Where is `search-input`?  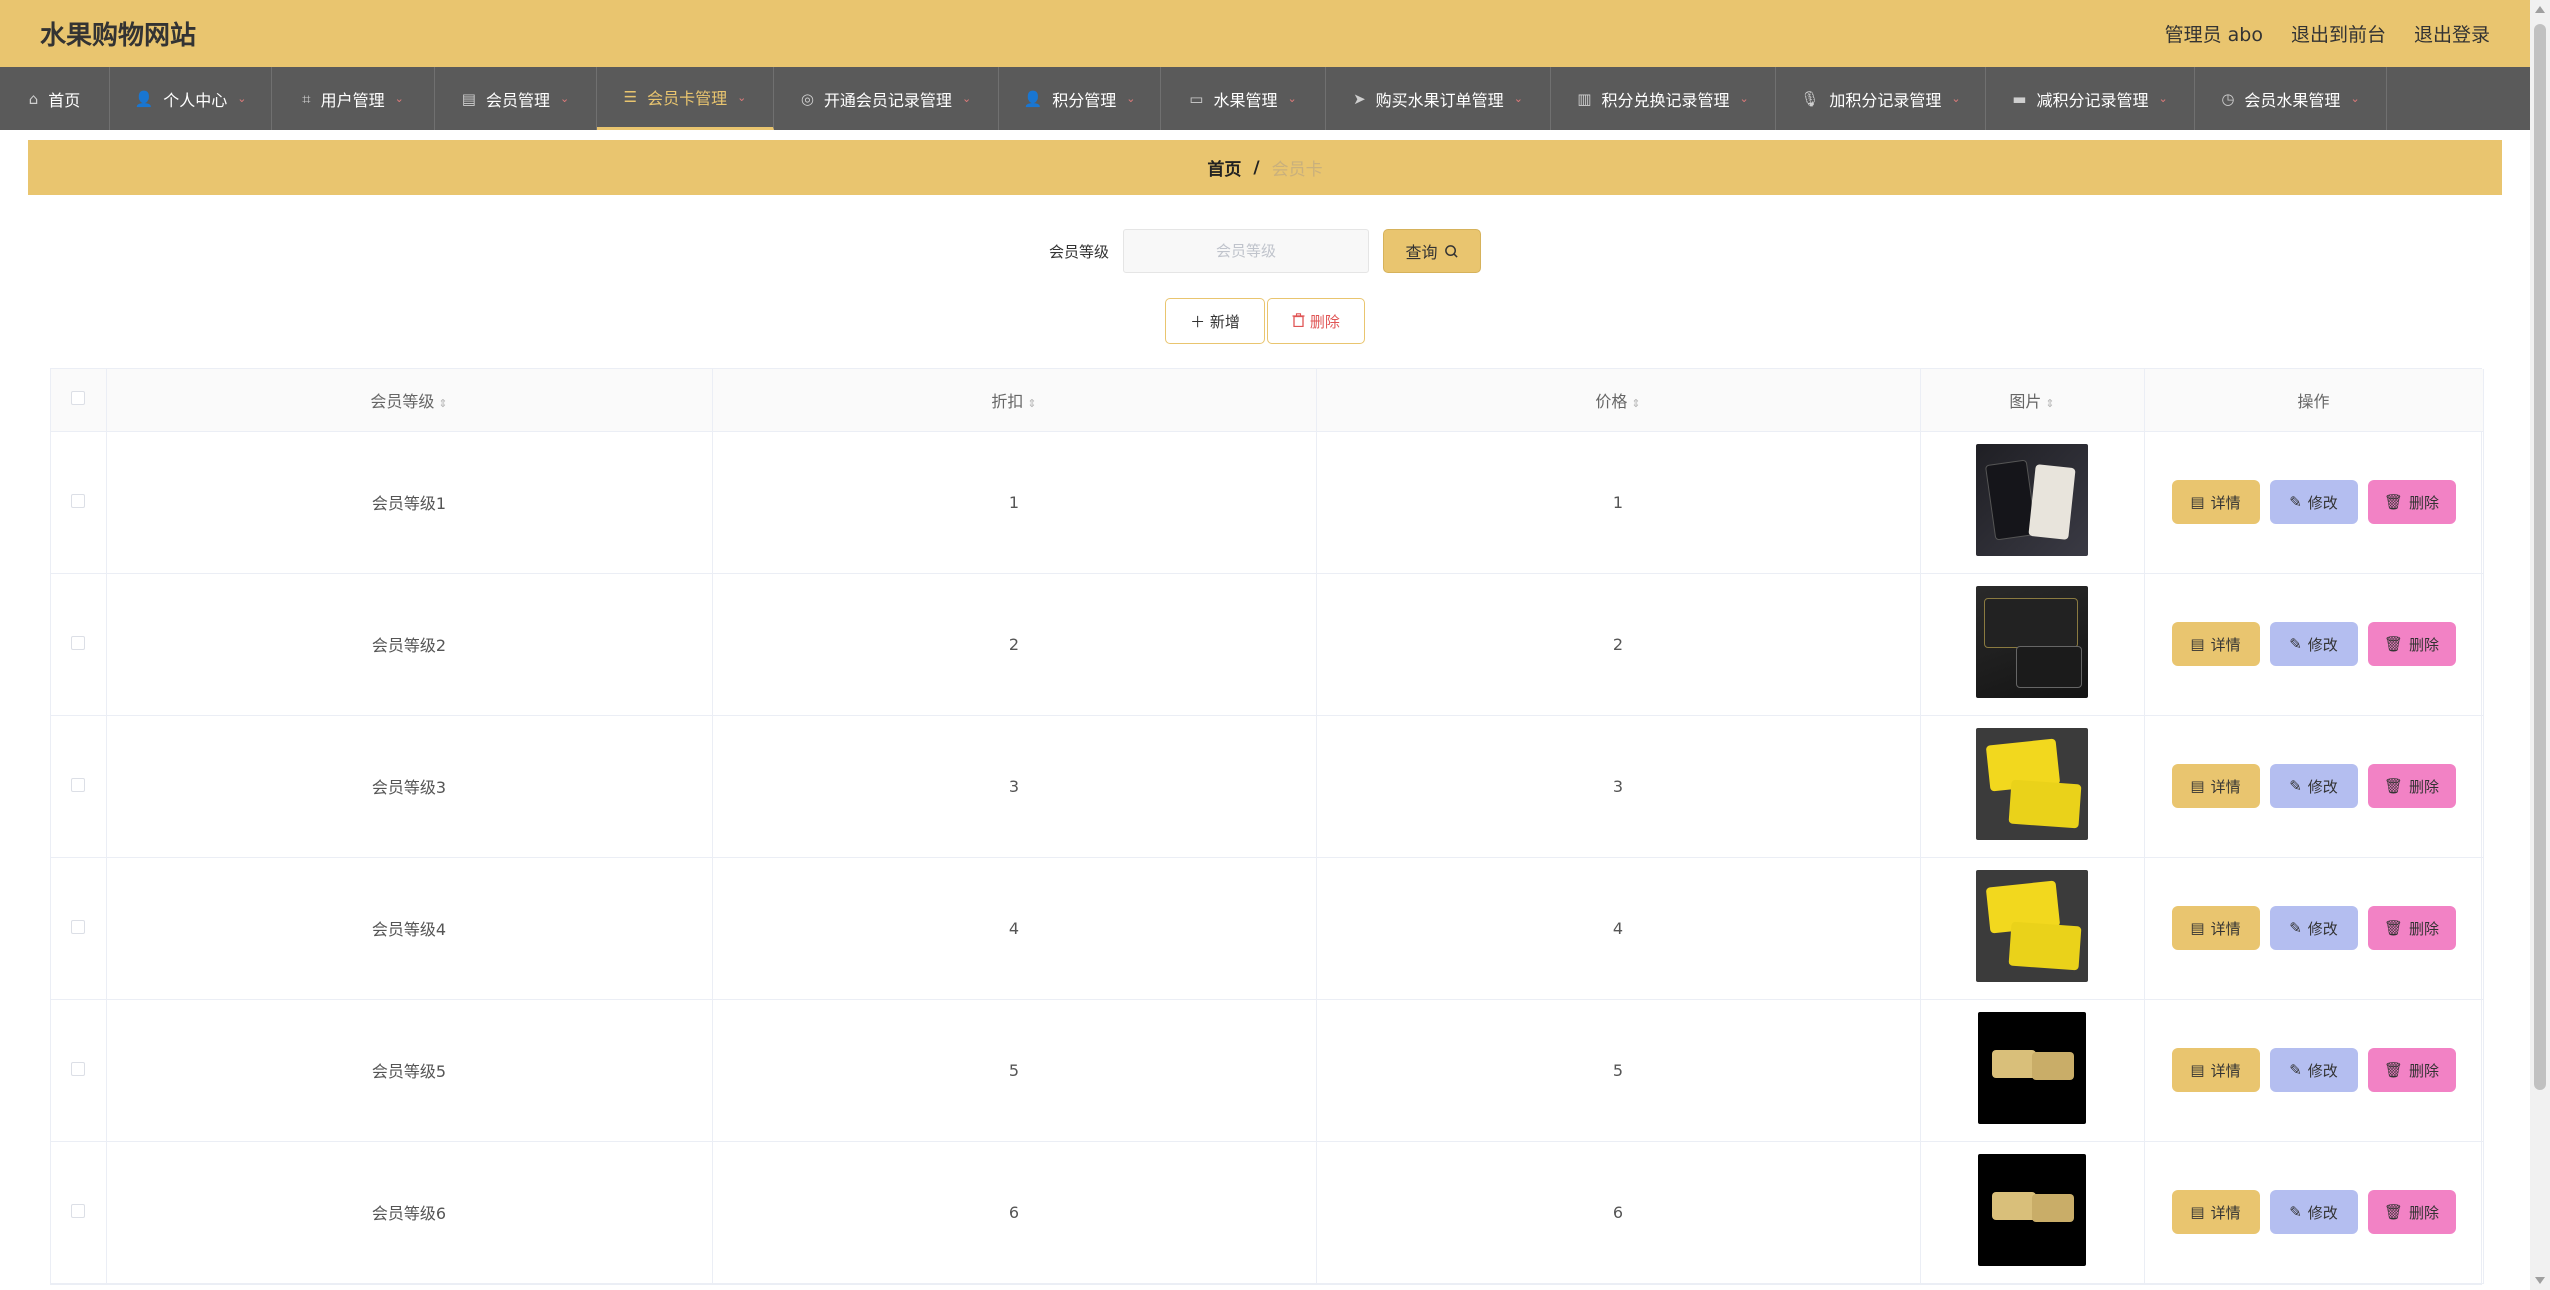
search-input is located at coordinates (1246, 251).